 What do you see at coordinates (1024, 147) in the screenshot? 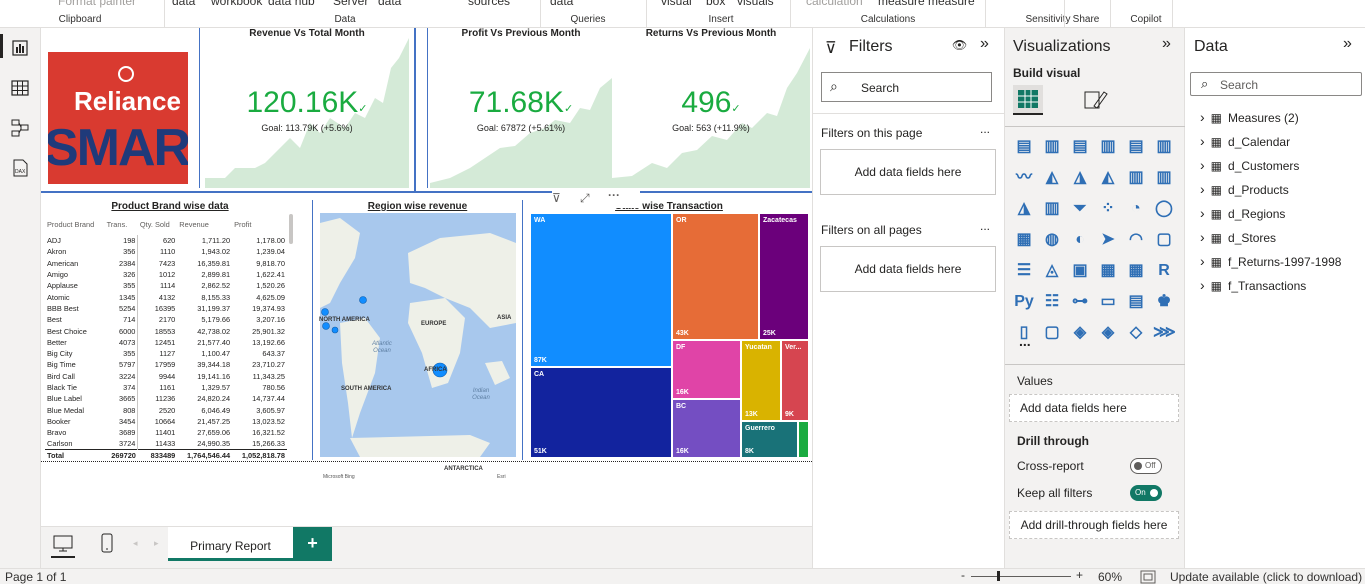
I see `stacked-bar-icon: ▤` at bounding box center [1024, 147].